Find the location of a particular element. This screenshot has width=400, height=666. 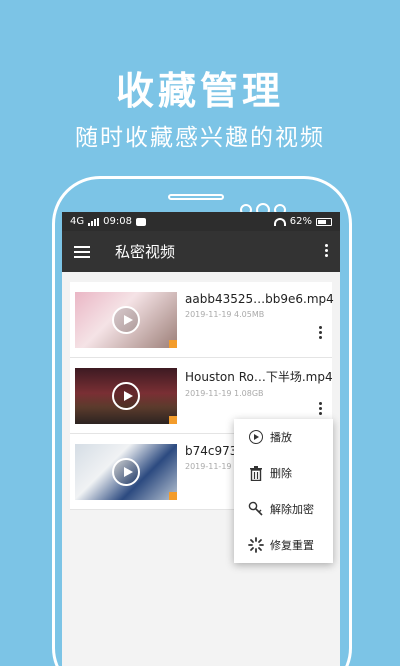

video-file-name: Houston Ro…下半场.mp4 is located at coordinates (259, 377).